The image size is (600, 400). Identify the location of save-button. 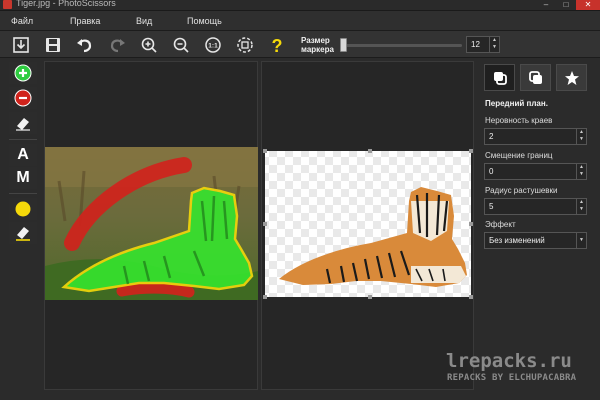
(53, 44).